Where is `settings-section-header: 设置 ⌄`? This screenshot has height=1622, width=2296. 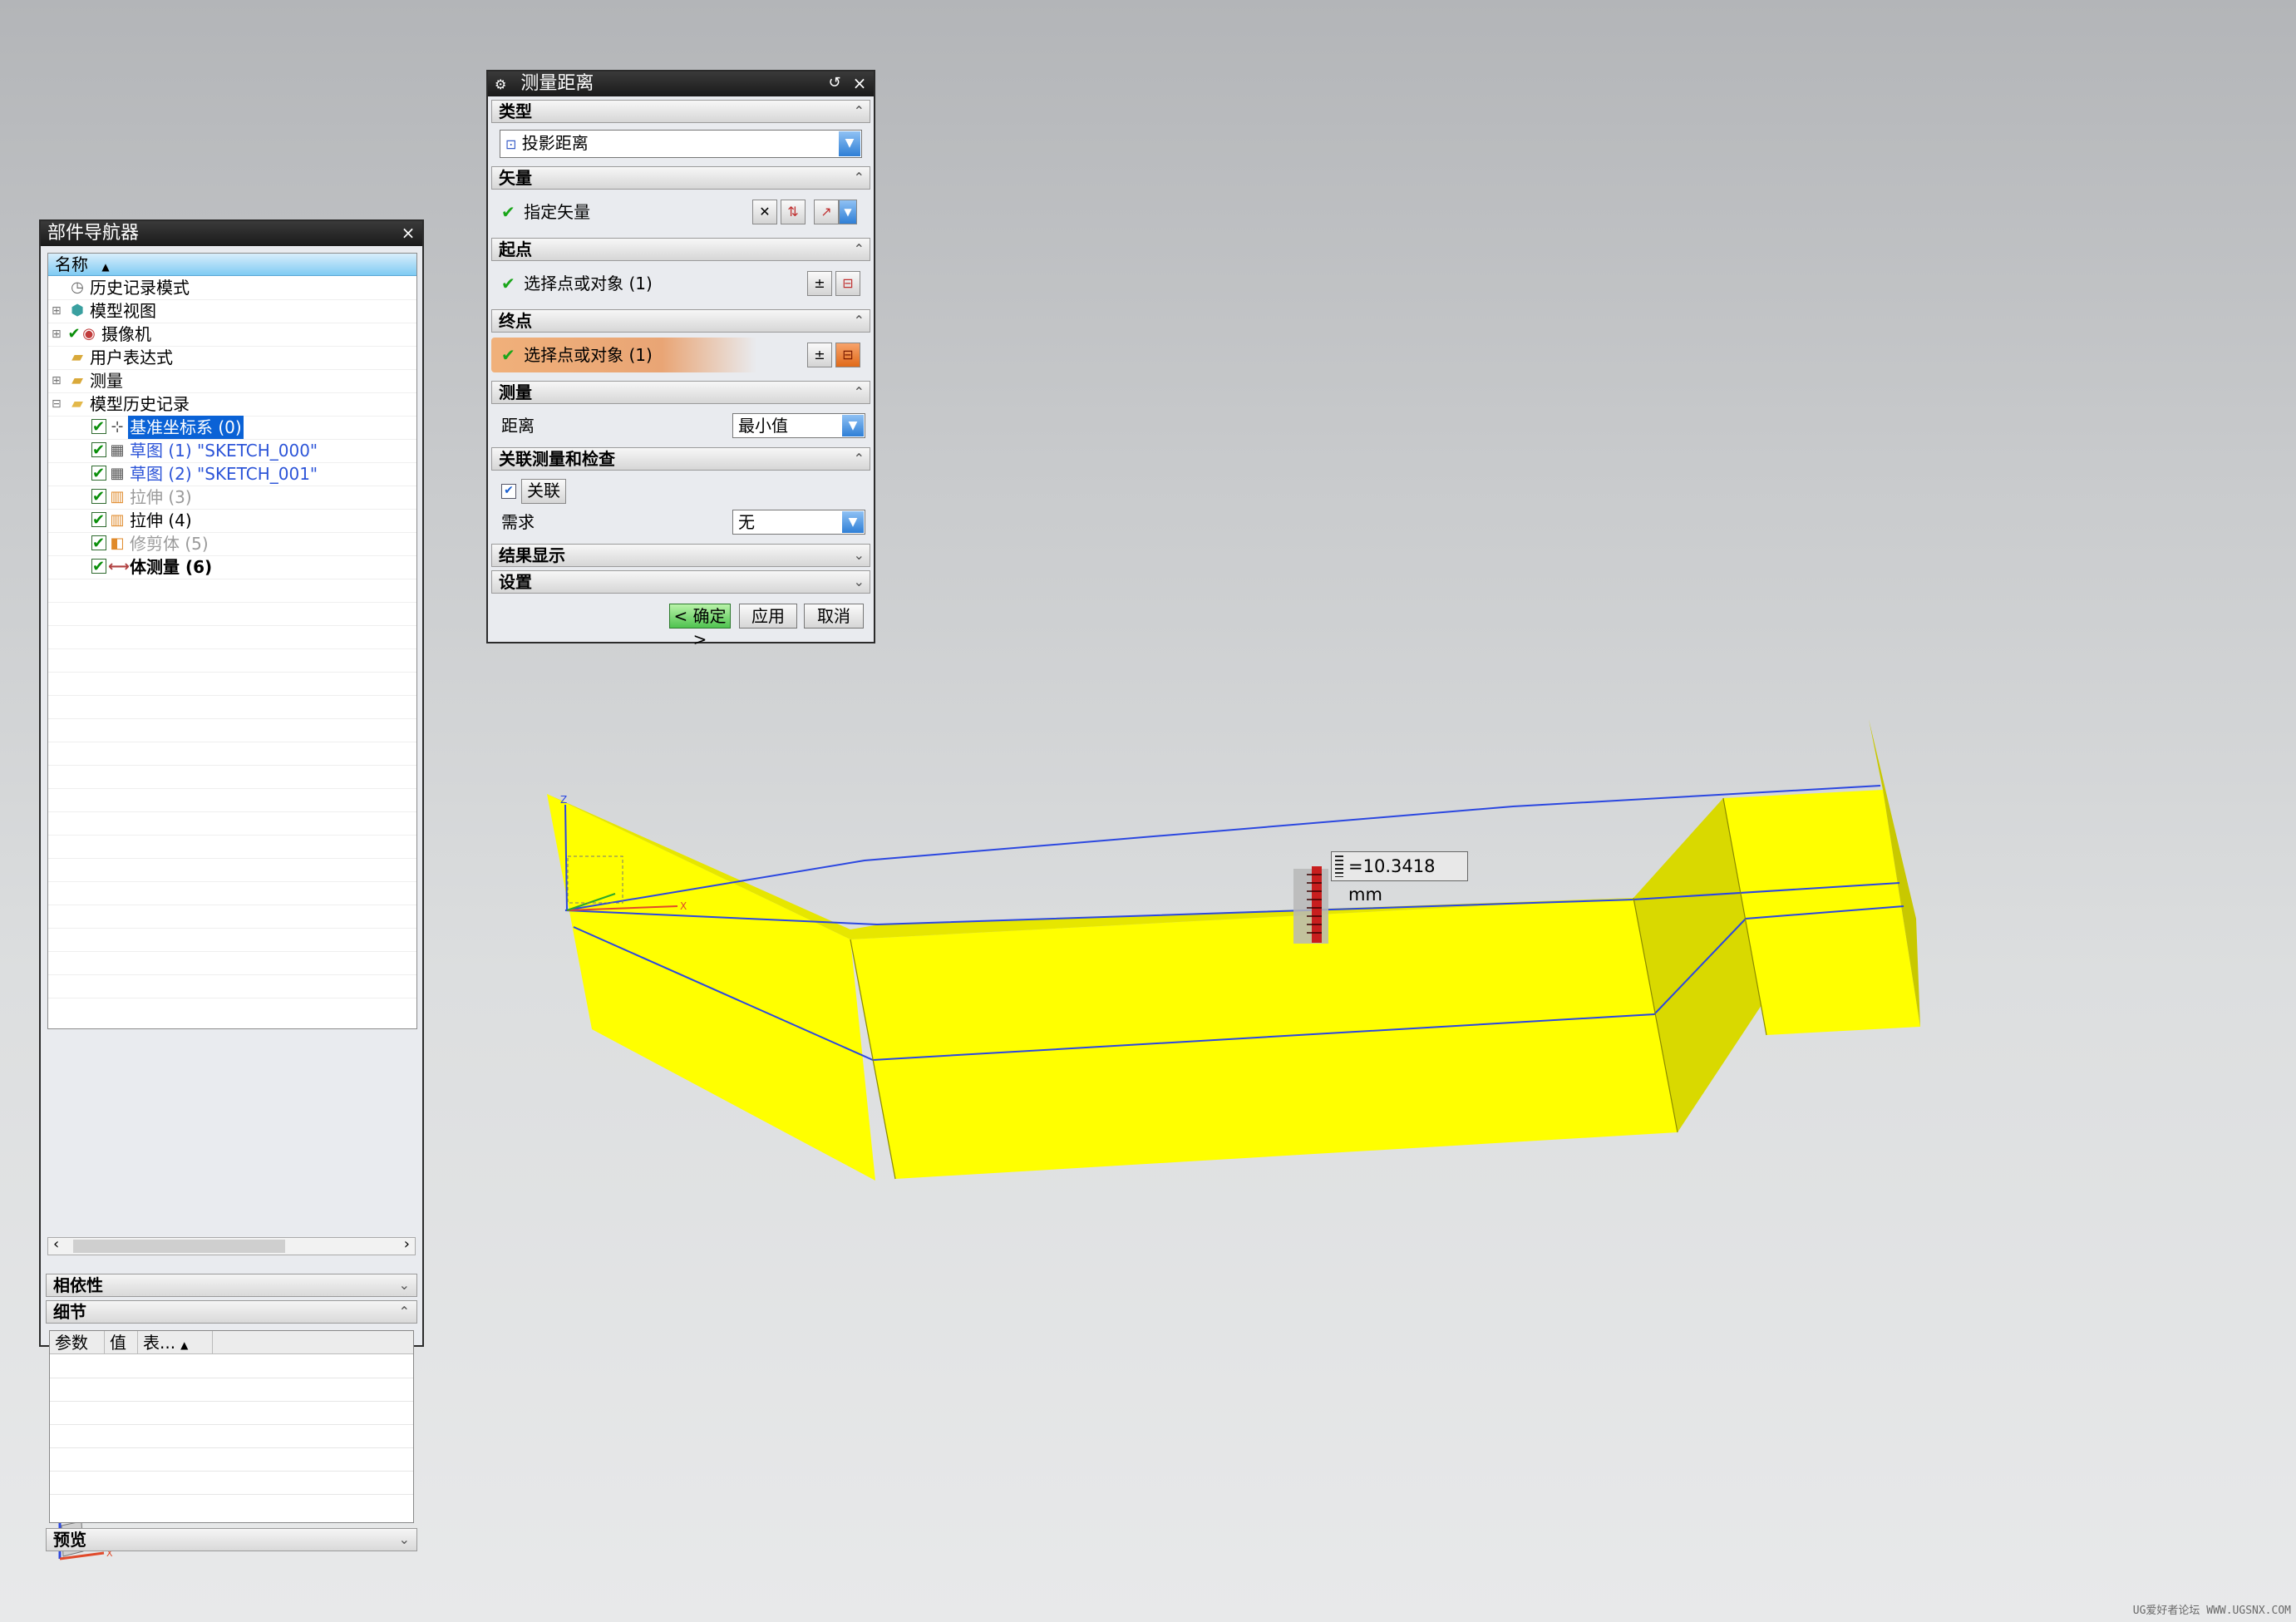
settings-section-header: 设置 ⌄ is located at coordinates (680, 582).